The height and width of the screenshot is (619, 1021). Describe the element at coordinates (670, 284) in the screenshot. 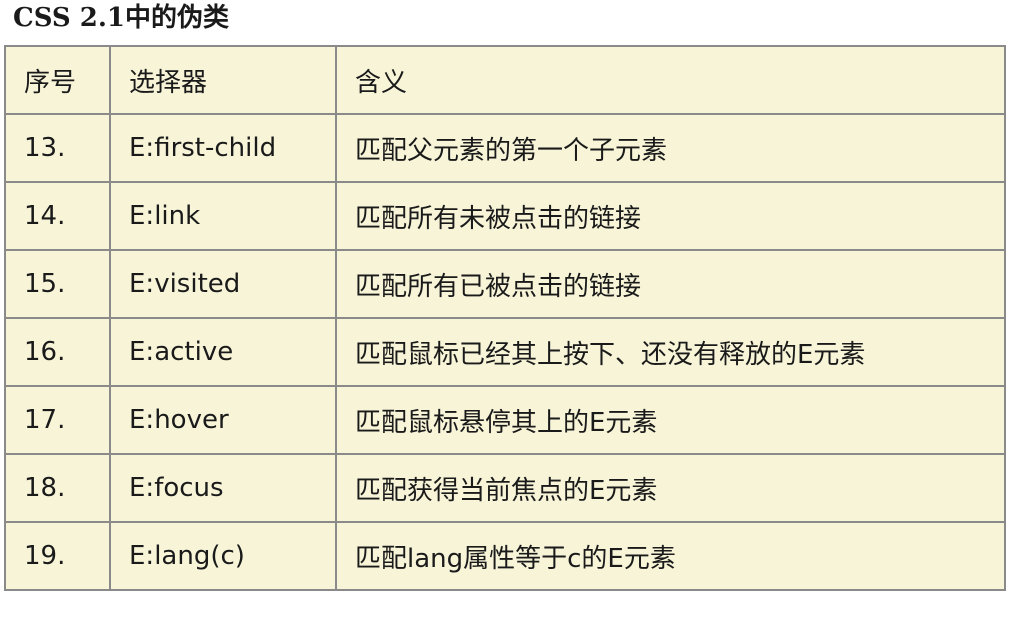

I see `row-meaning: 匹配所有已被点击的链接` at that location.